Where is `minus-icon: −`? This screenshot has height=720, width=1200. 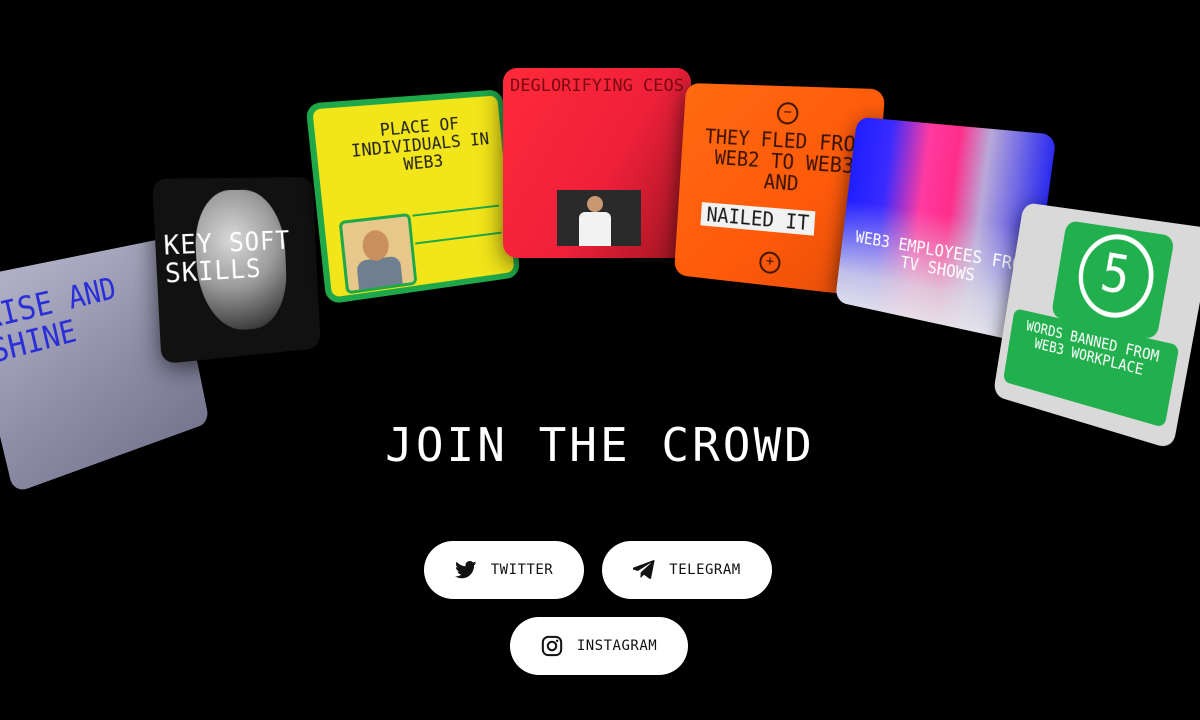
minus-icon: − is located at coordinates (788, 113).